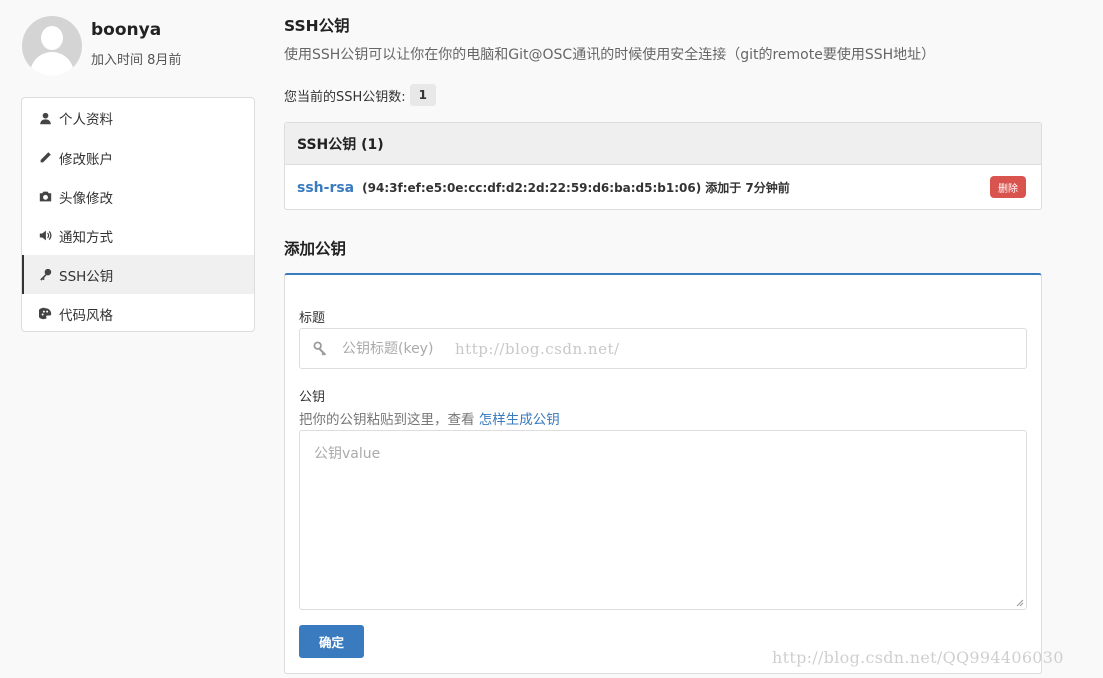  What do you see at coordinates (45, 236) in the screenshot?
I see `volume-icon` at bounding box center [45, 236].